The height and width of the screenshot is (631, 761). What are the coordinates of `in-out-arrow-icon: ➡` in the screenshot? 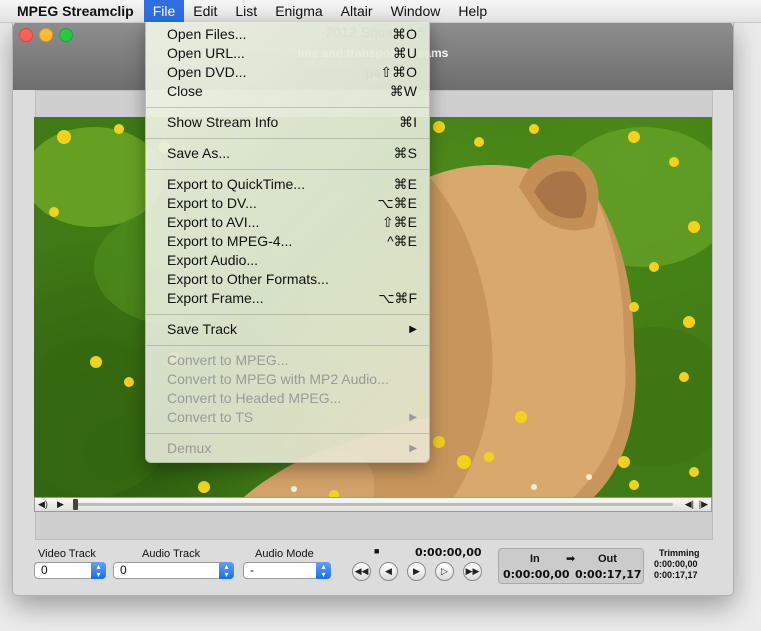 It's located at (571, 559).